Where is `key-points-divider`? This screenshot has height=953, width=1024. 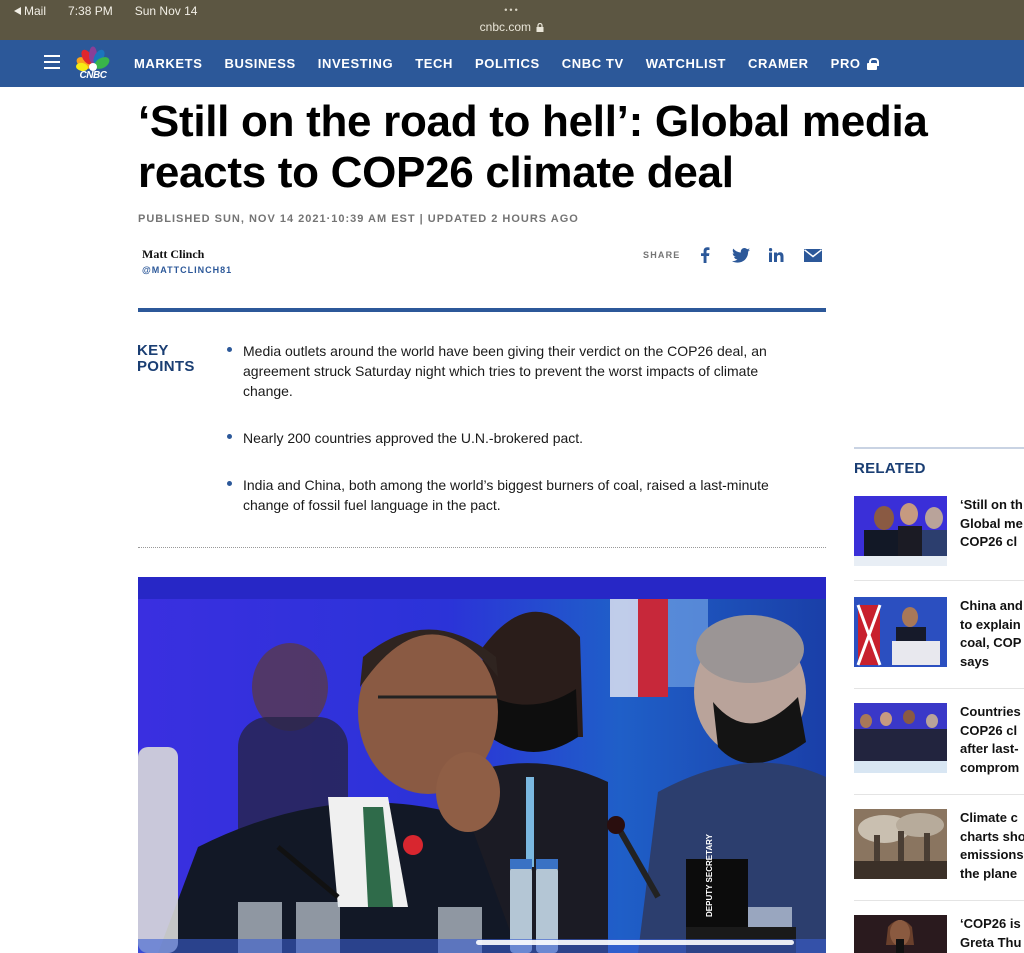 key-points-divider is located at coordinates (482, 310).